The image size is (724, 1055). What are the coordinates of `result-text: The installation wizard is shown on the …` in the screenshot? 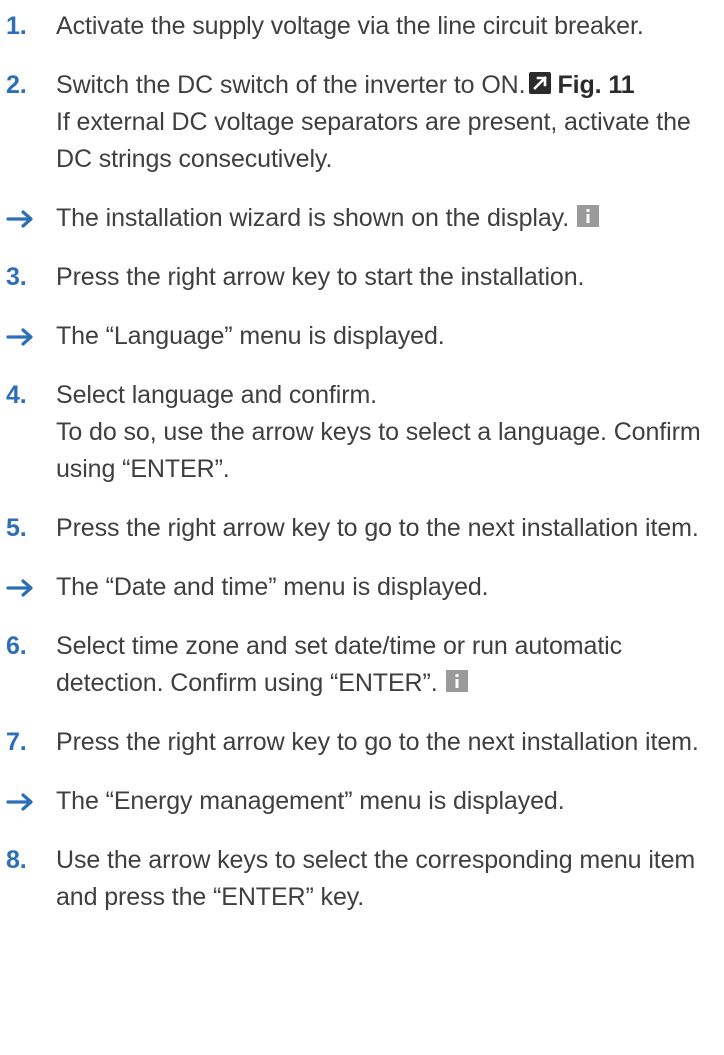 It's located at (313, 218).